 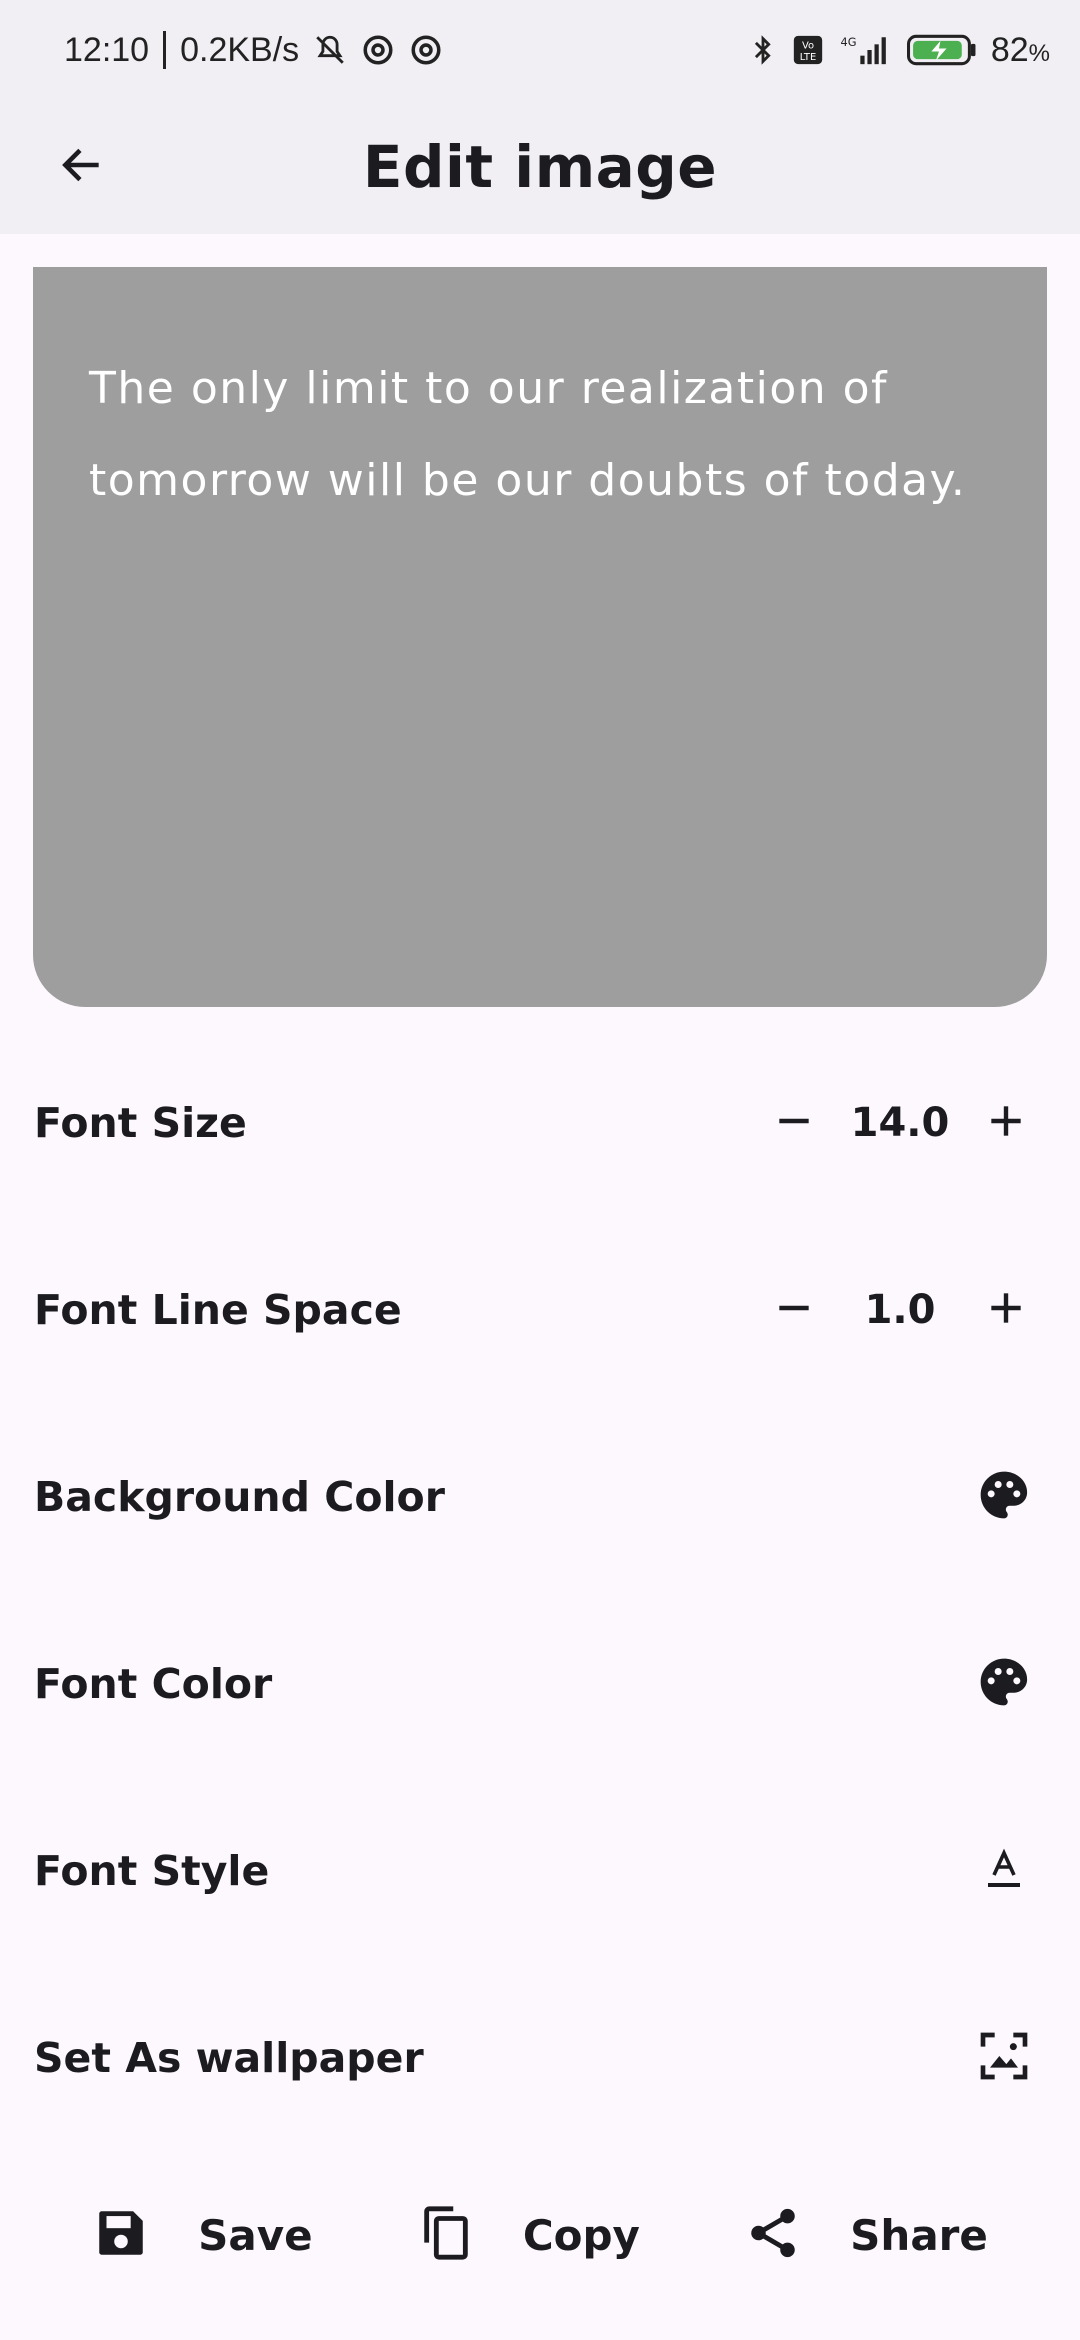 I want to click on status-right: Vo LTE 4G 82%, so click(x=899, y=50).